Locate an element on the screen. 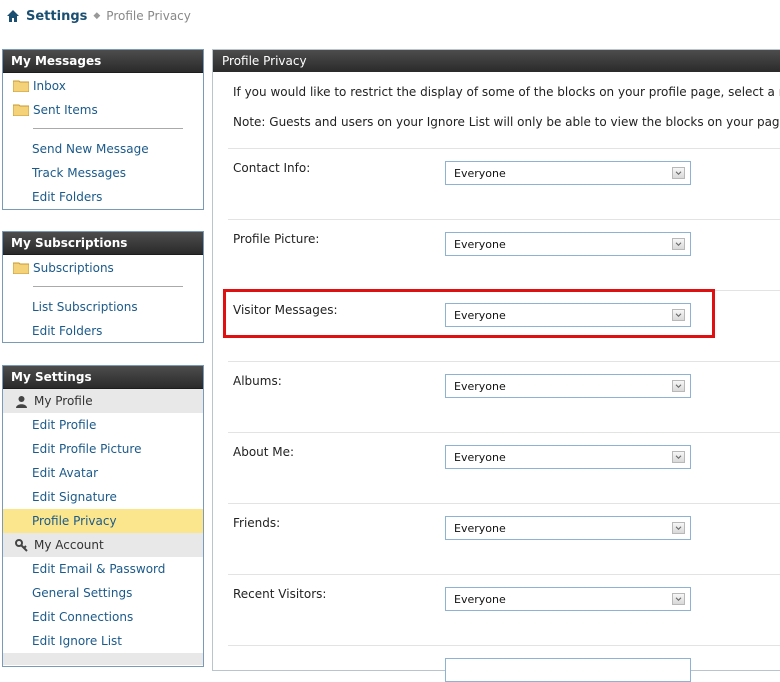 The width and height of the screenshot is (780, 682). user-icon is located at coordinates (21, 401).